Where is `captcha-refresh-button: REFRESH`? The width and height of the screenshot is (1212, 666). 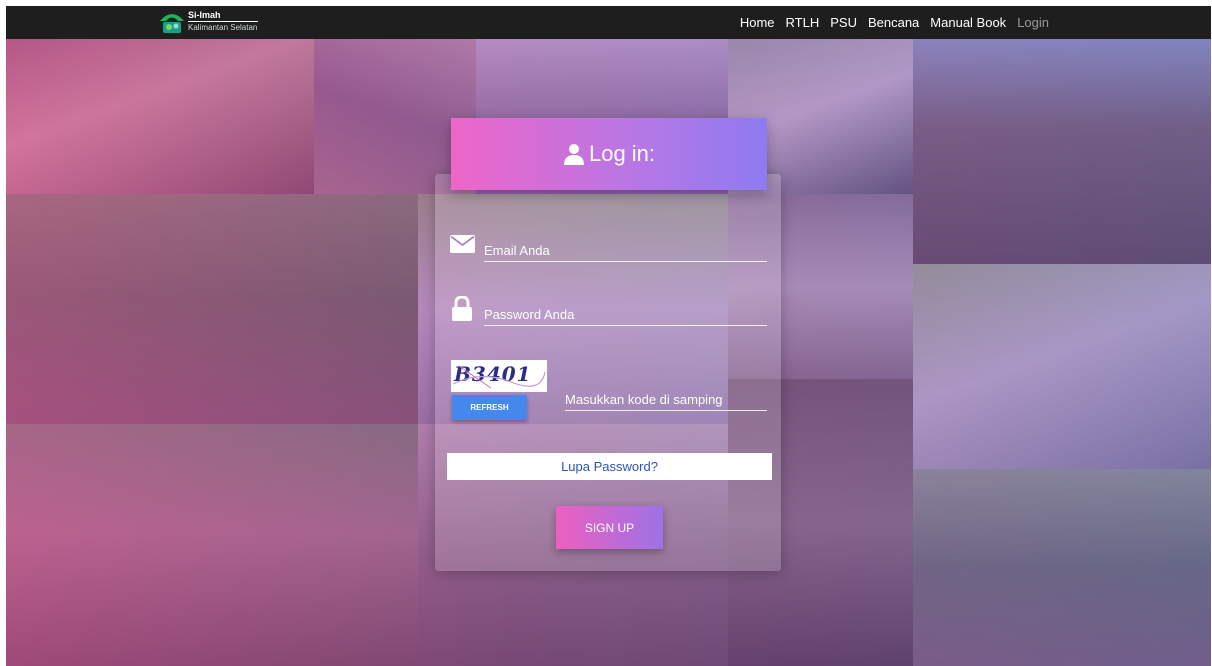 captcha-refresh-button: REFRESH is located at coordinates (489, 407).